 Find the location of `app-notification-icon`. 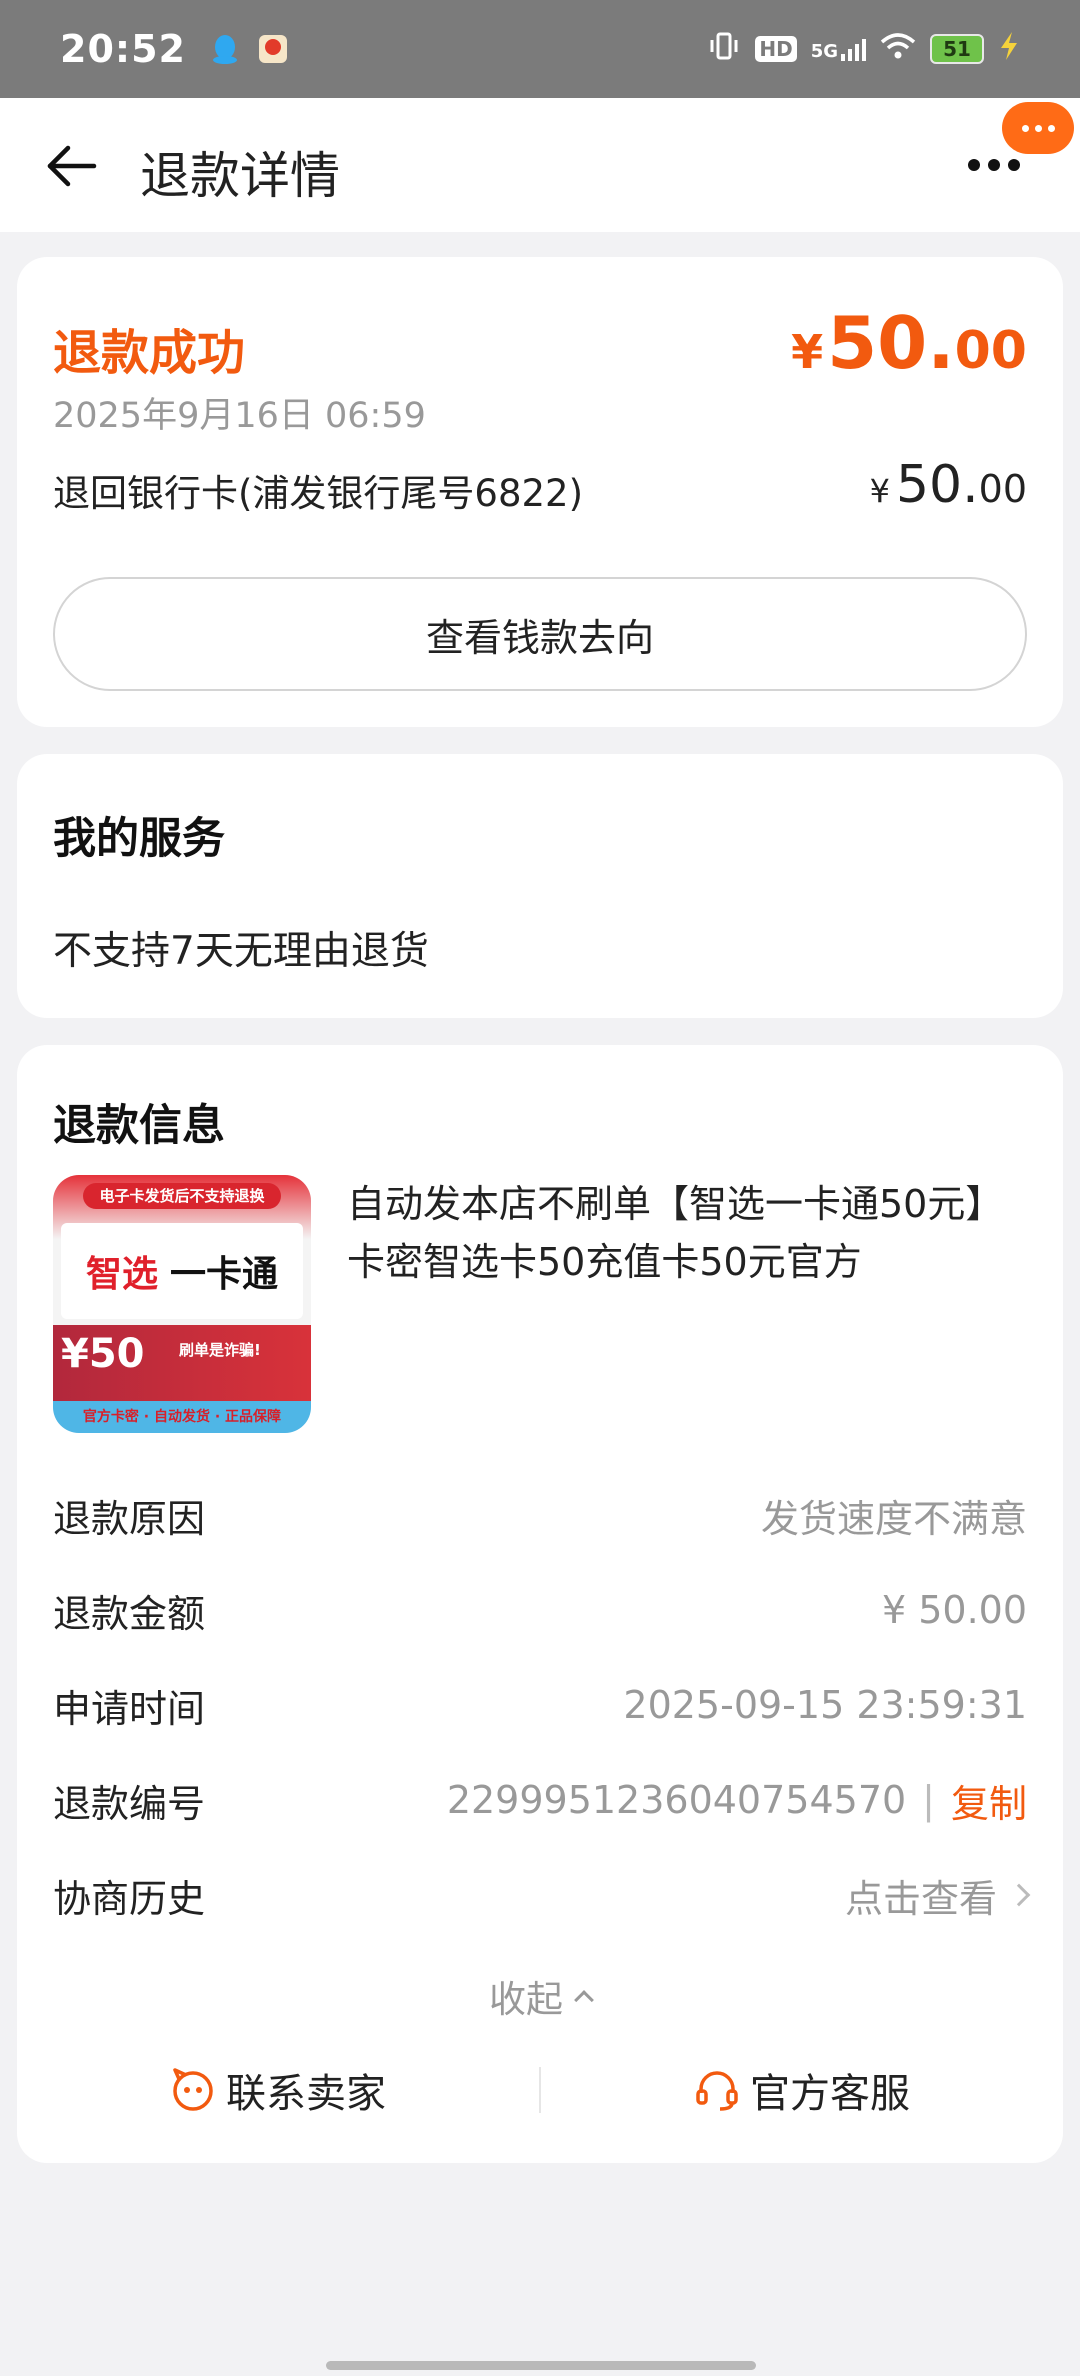

app-notification-icon is located at coordinates (273, 49).